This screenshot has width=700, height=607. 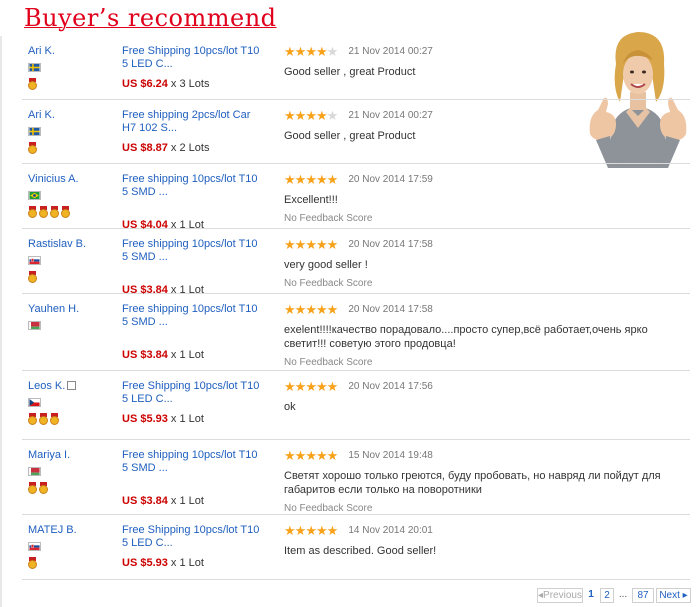 I want to click on page-2-button: 2, so click(x=607, y=595).